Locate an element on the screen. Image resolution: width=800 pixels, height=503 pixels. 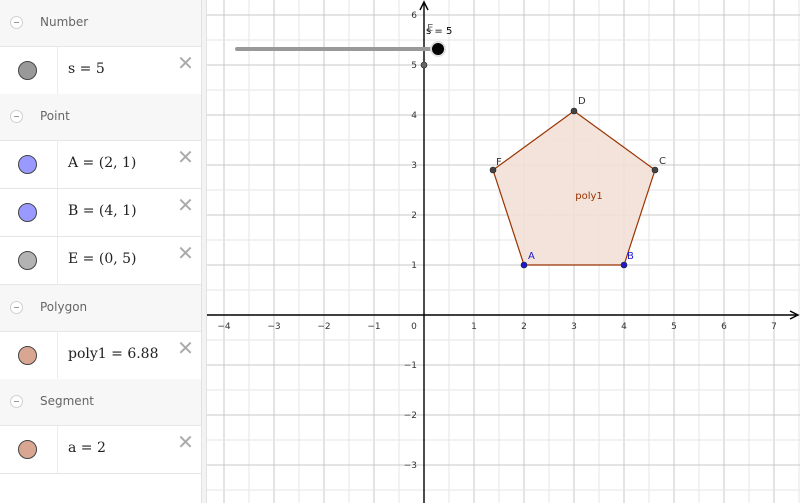
algebra-row-s: s = 5 ✕ is located at coordinates (100, 71).